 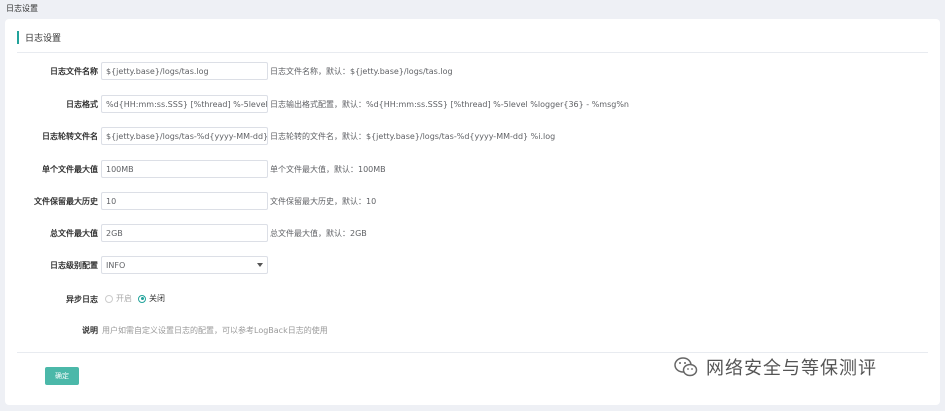 I want to click on field-label: 说明, so click(x=90, y=330).